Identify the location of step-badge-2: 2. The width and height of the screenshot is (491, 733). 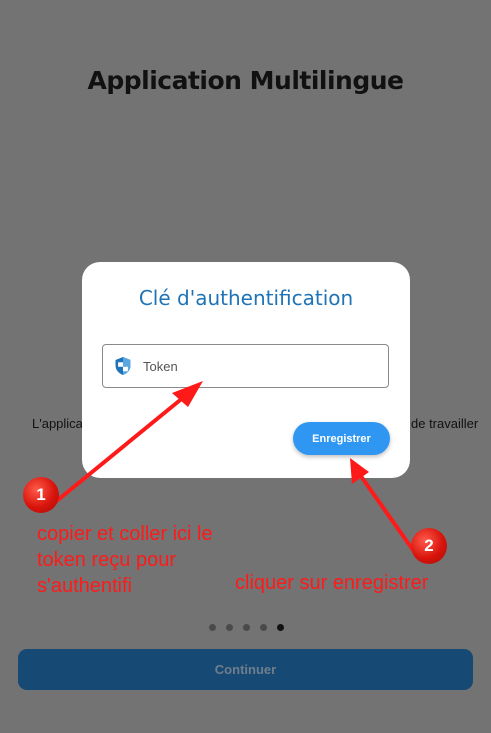
(429, 546).